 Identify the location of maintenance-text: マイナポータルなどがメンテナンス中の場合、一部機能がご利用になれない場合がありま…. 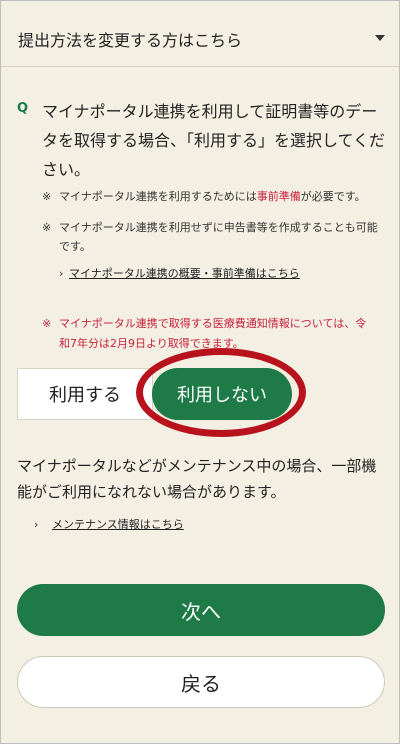
(197, 479).